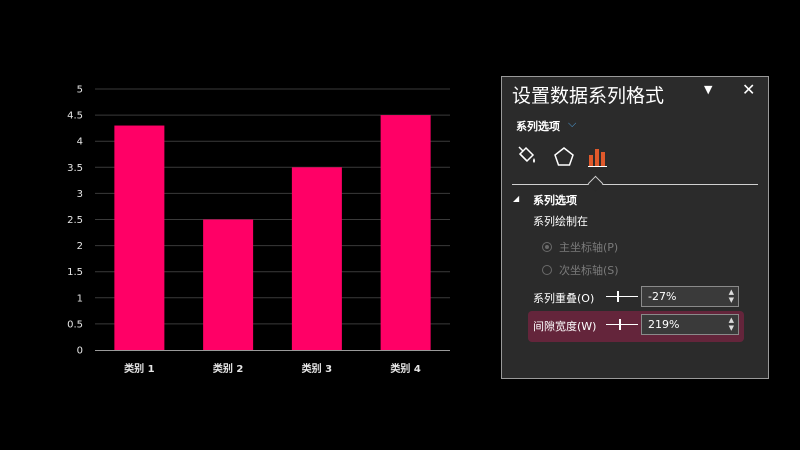  I want to click on y-axis-ticks: 0 0.5 1 1.5 2 2.5 3 3.5 4 4.5 5, so click(75, 221).